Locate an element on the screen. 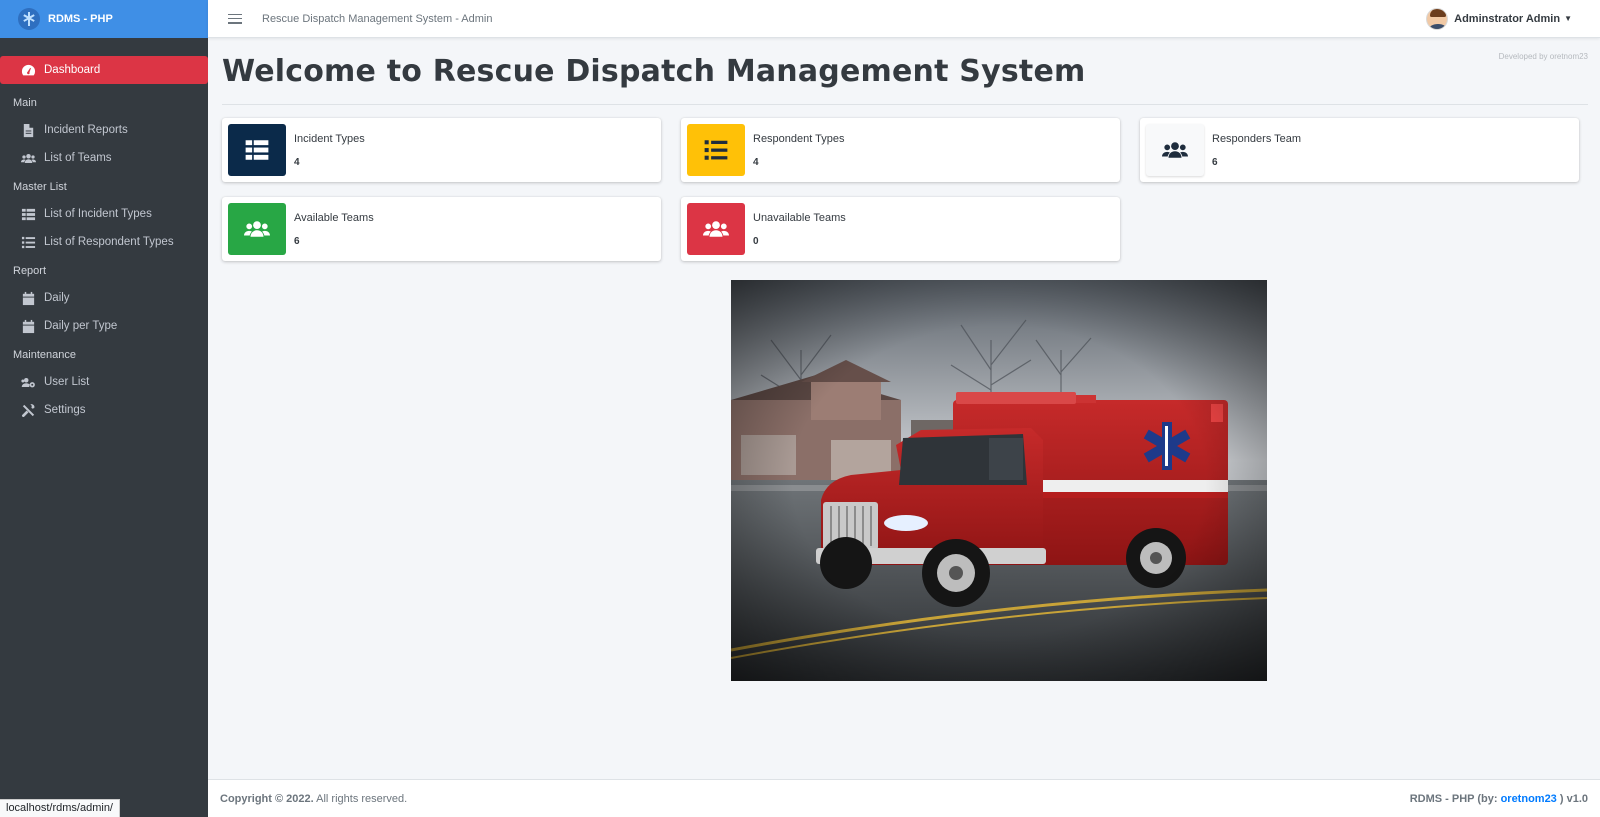  sidebar-item-incident-types: List of Incident Types is located at coordinates (104, 214).